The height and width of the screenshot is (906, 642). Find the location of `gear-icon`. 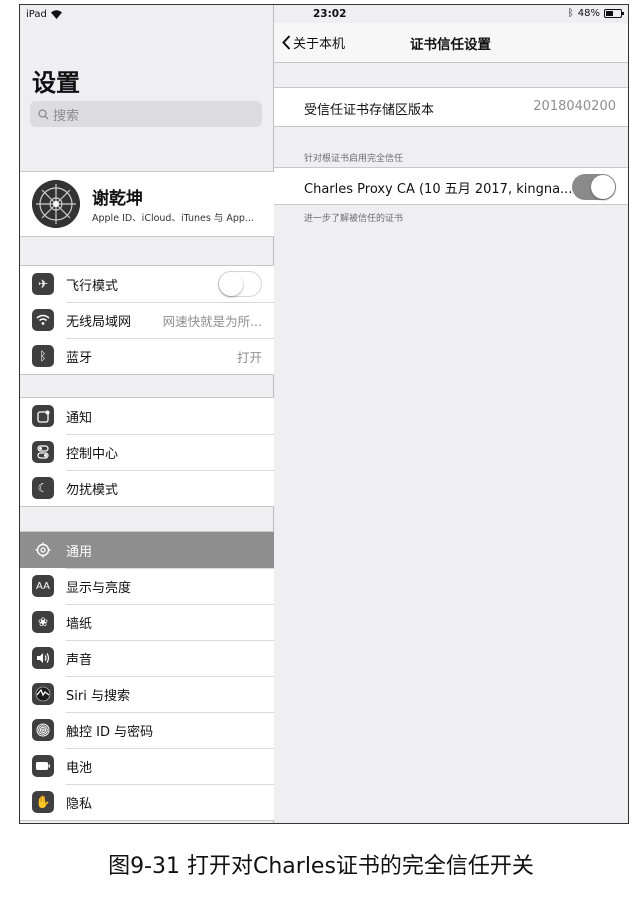

gear-icon is located at coordinates (43, 550).